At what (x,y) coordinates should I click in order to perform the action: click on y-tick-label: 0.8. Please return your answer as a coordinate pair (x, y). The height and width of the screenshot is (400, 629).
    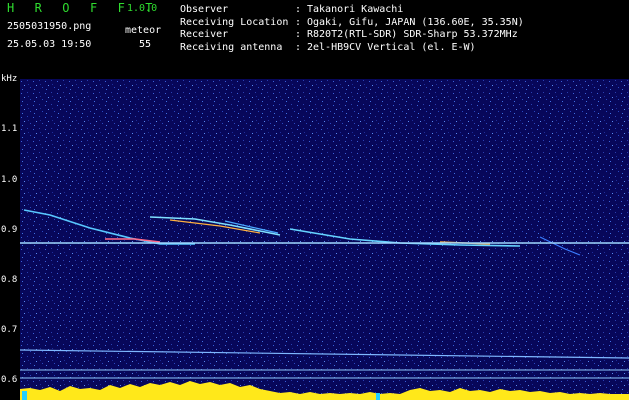
    Looking at the image, I should click on (9, 280).